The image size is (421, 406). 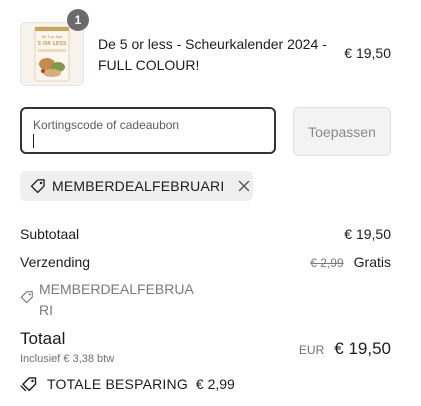 I want to click on svg-text: 5 OR LESS, so click(x=52, y=44).